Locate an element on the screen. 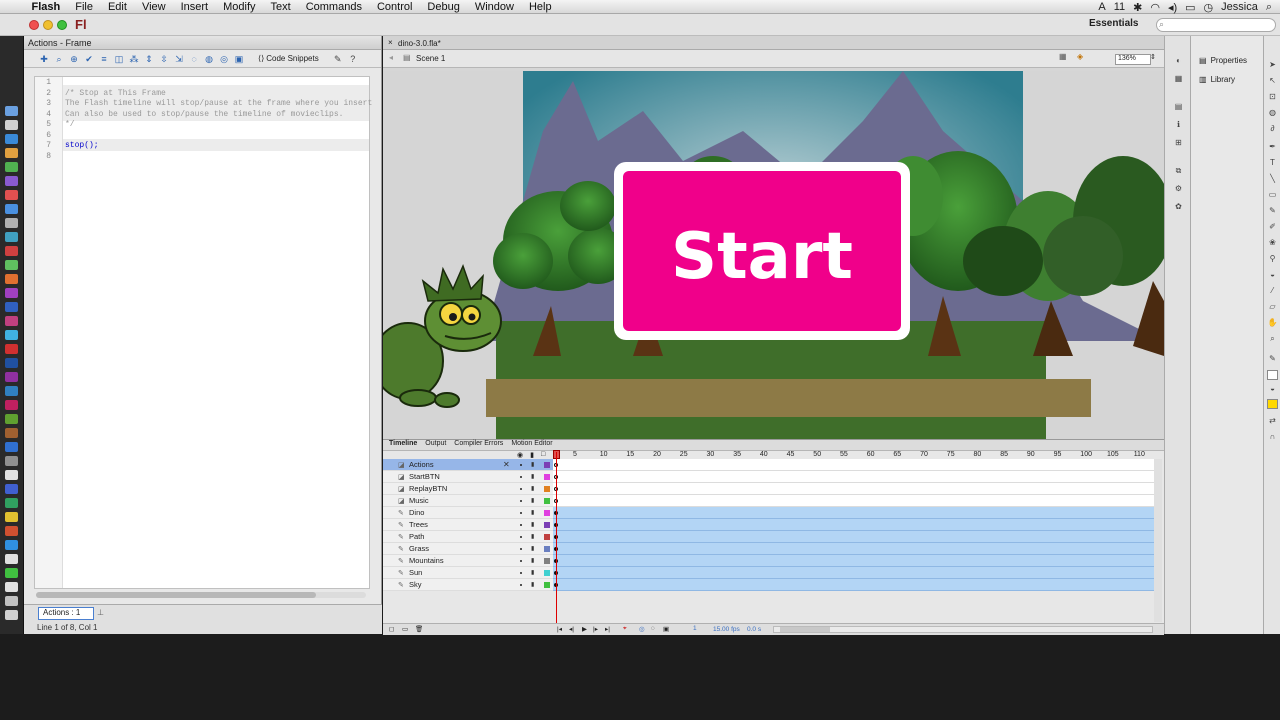  deco-tool-icon: ❀ is located at coordinates (1272, 243).